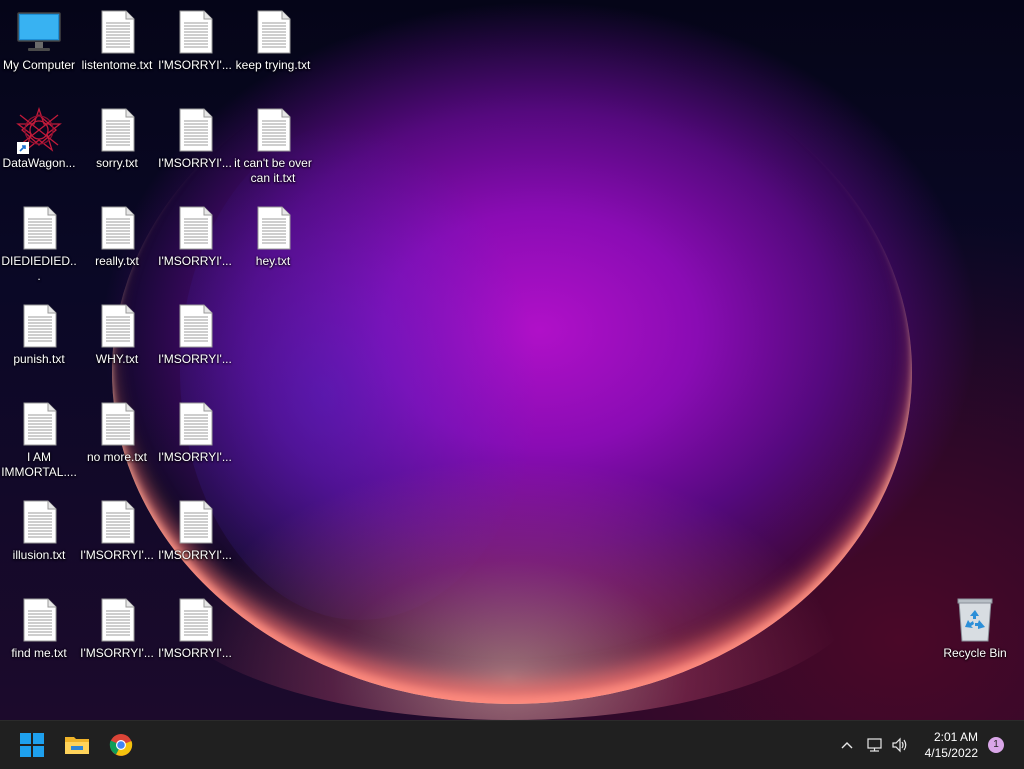 Image resolution: width=1024 pixels, height=769 pixels. I want to click on chrome-icon, so click(121, 745).